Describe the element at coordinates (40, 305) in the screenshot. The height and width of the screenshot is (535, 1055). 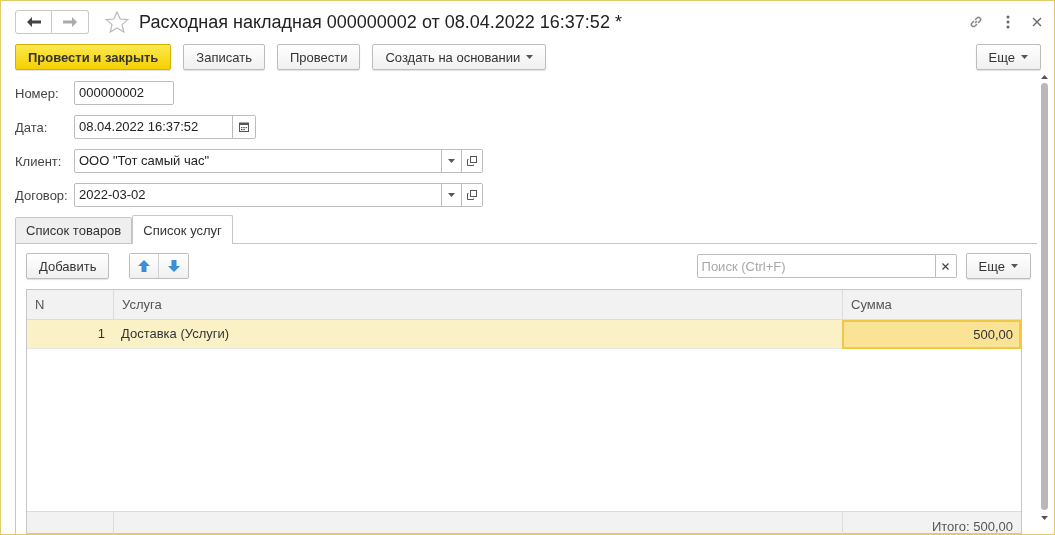
I see `column-header: N` at that location.